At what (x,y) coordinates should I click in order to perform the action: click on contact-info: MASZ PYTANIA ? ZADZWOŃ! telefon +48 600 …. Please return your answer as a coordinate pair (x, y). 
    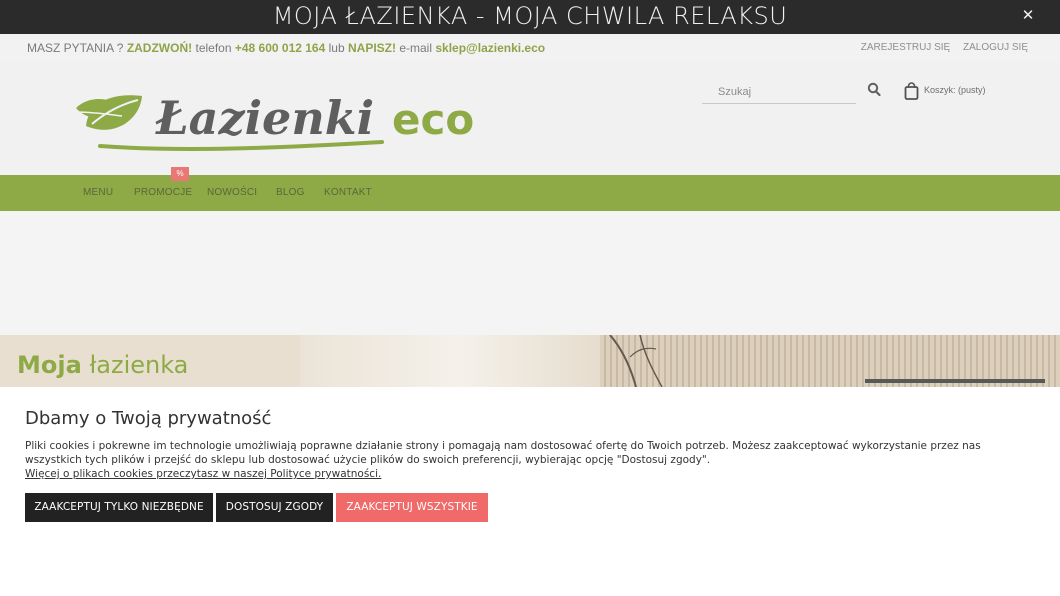
    Looking at the image, I should click on (286, 48).